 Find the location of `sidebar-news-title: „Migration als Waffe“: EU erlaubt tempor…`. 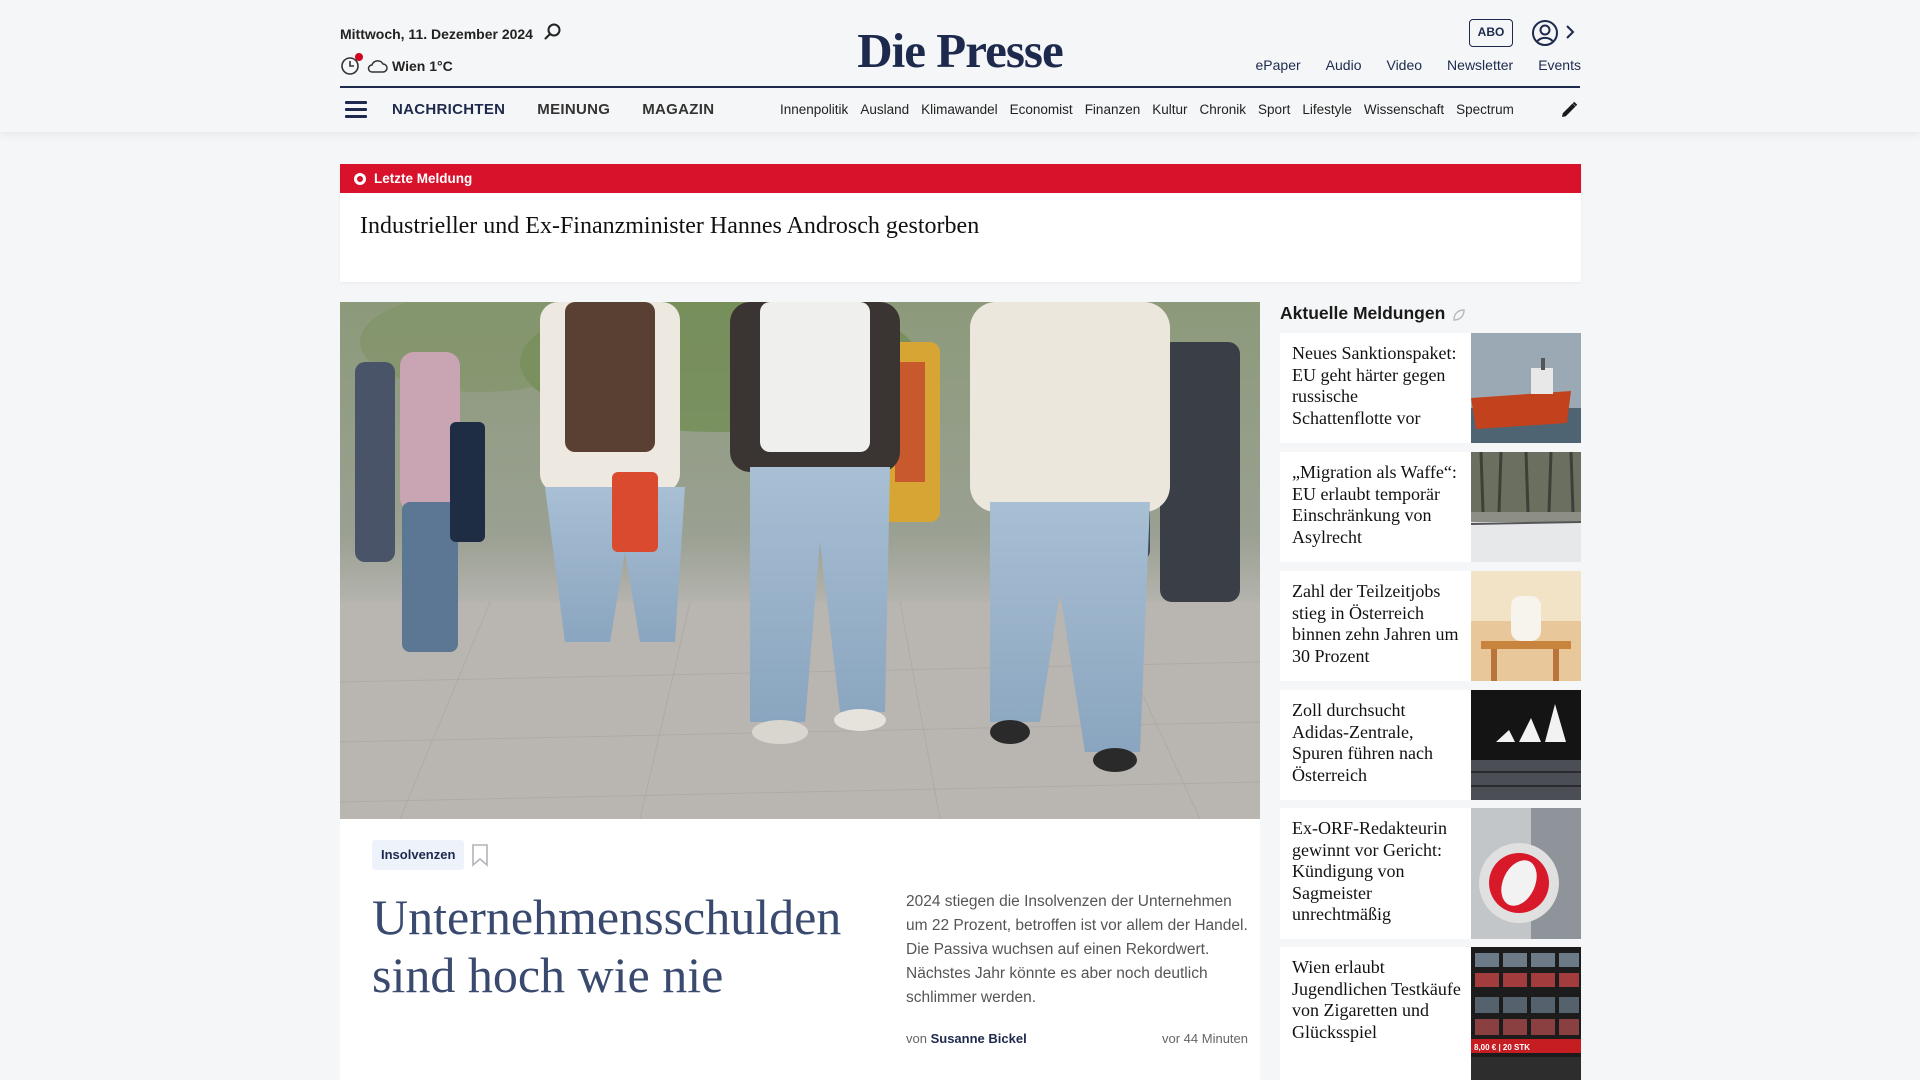

sidebar-news-title: „Migration als Waffe“: EU erlaubt tempor… is located at coordinates (1375, 507).